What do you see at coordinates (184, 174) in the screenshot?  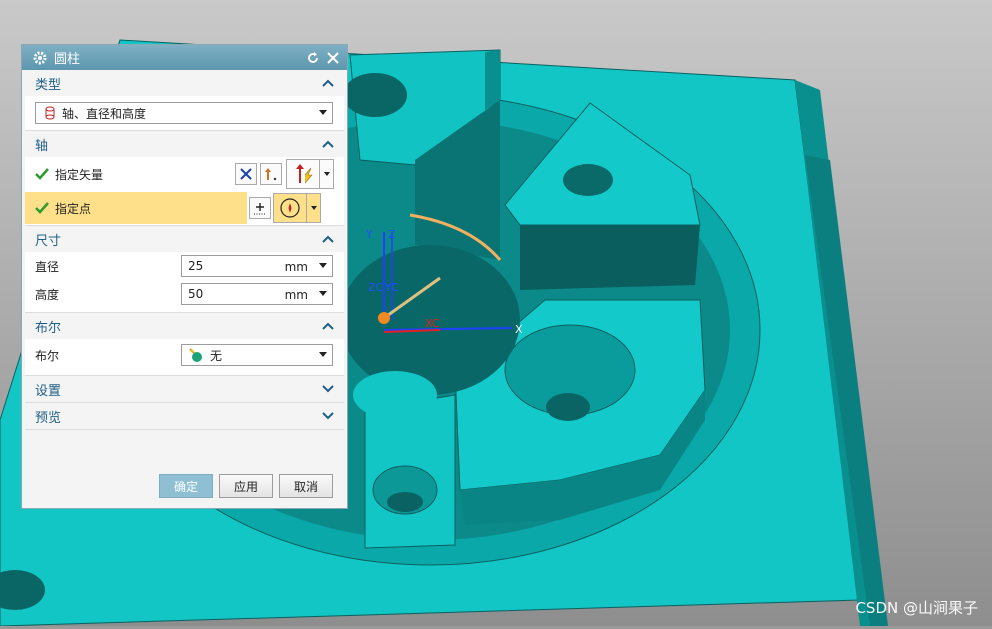 I see `specify-vector-row: 指定矢量` at bounding box center [184, 174].